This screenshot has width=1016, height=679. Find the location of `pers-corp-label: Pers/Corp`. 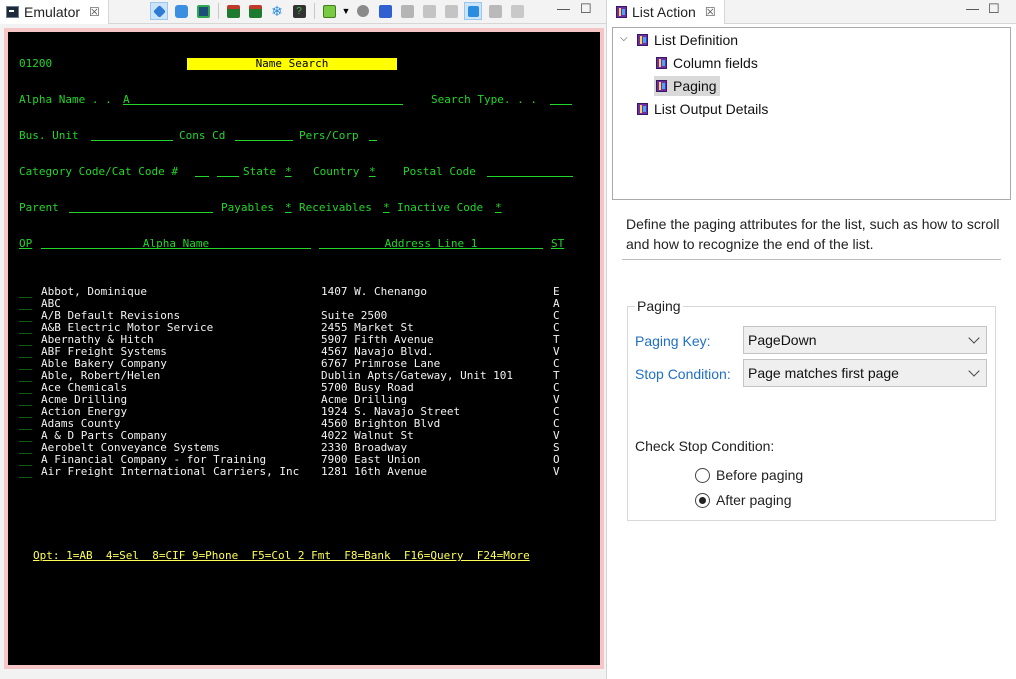

pers-corp-label: Pers/Corp is located at coordinates (329, 135).